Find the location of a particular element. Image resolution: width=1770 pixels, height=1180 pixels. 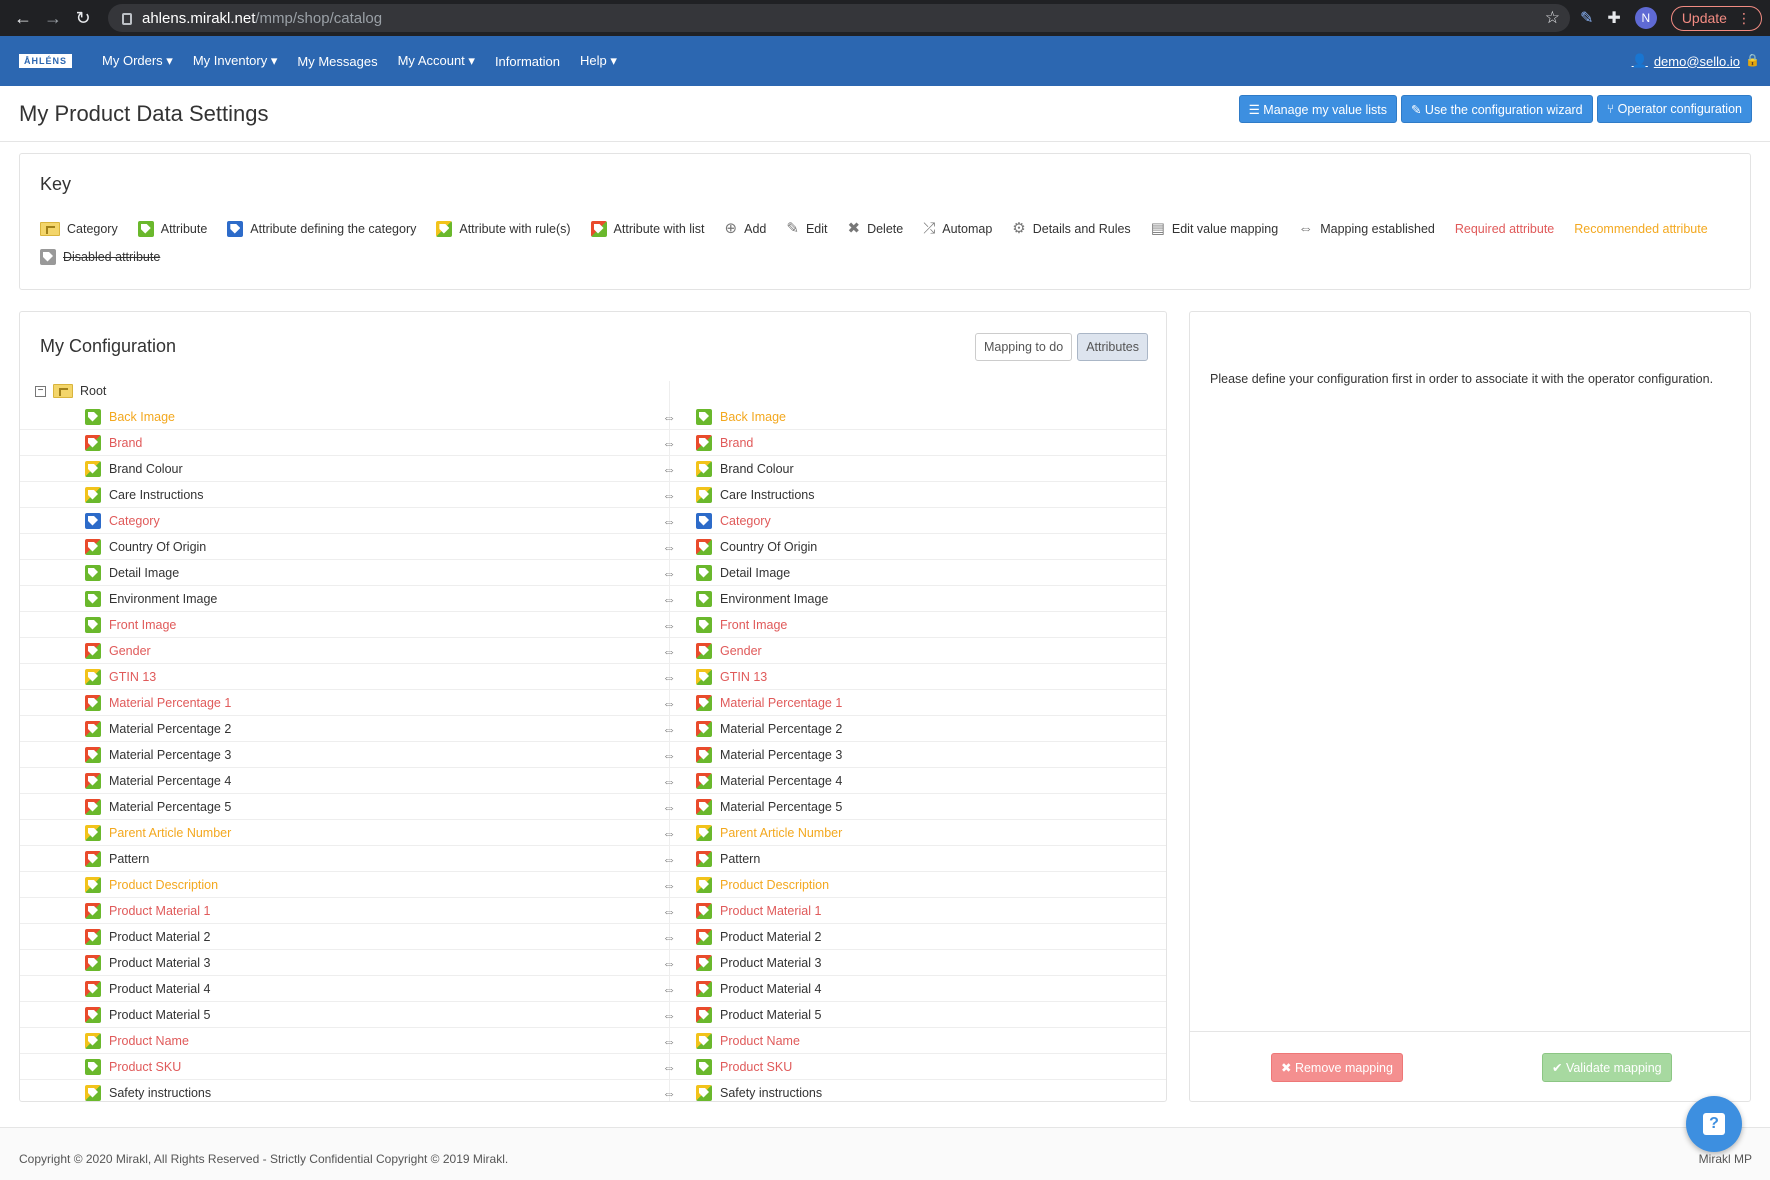

operator-attribute: Safety instructions is located at coordinates (759, 1092).